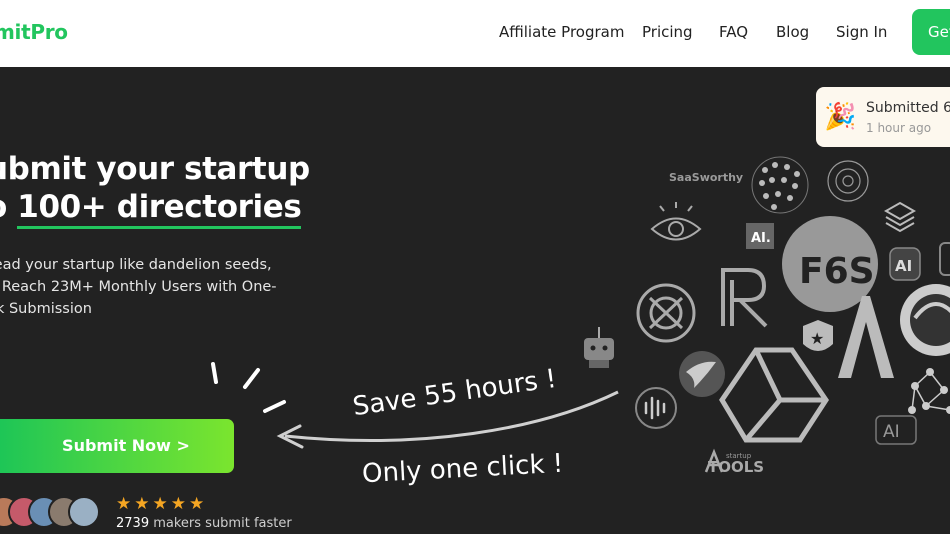 This screenshot has width=950, height=534. Describe the element at coordinates (117, 446) in the screenshot. I see `submit-now-button: Submit Now >` at that location.